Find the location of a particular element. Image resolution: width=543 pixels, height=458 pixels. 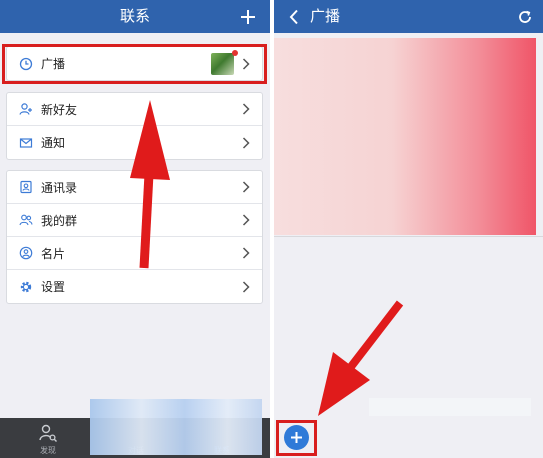

contacts-header: 联系 is located at coordinates (135, 16).